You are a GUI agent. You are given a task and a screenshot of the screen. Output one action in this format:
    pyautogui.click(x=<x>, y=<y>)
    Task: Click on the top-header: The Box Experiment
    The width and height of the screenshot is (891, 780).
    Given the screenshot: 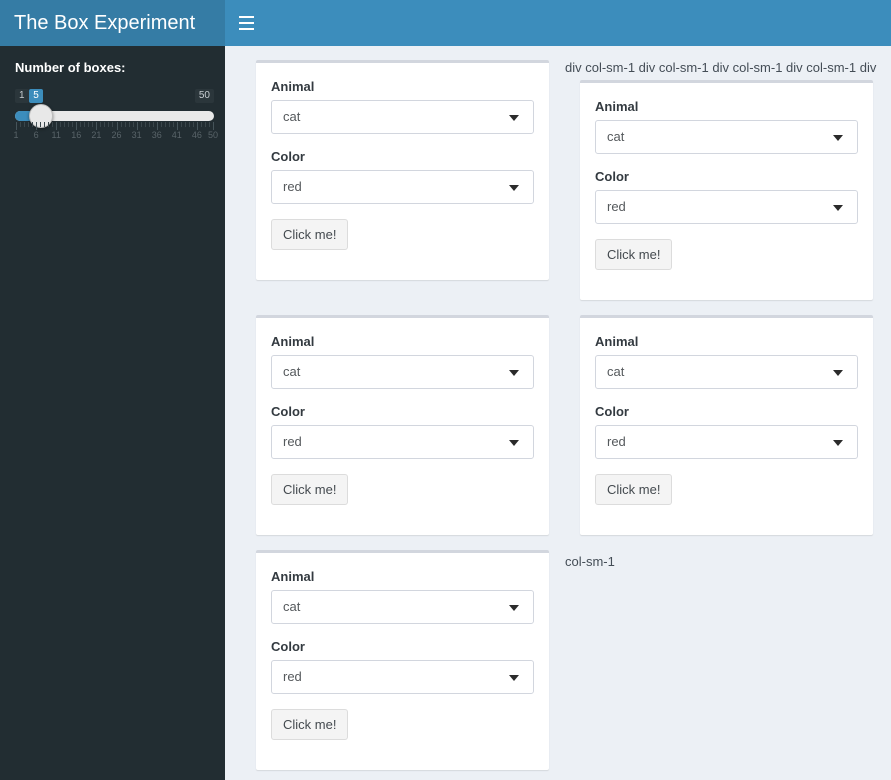 What is the action you would take?
    pyautogui.click(x=445, y=23)
    